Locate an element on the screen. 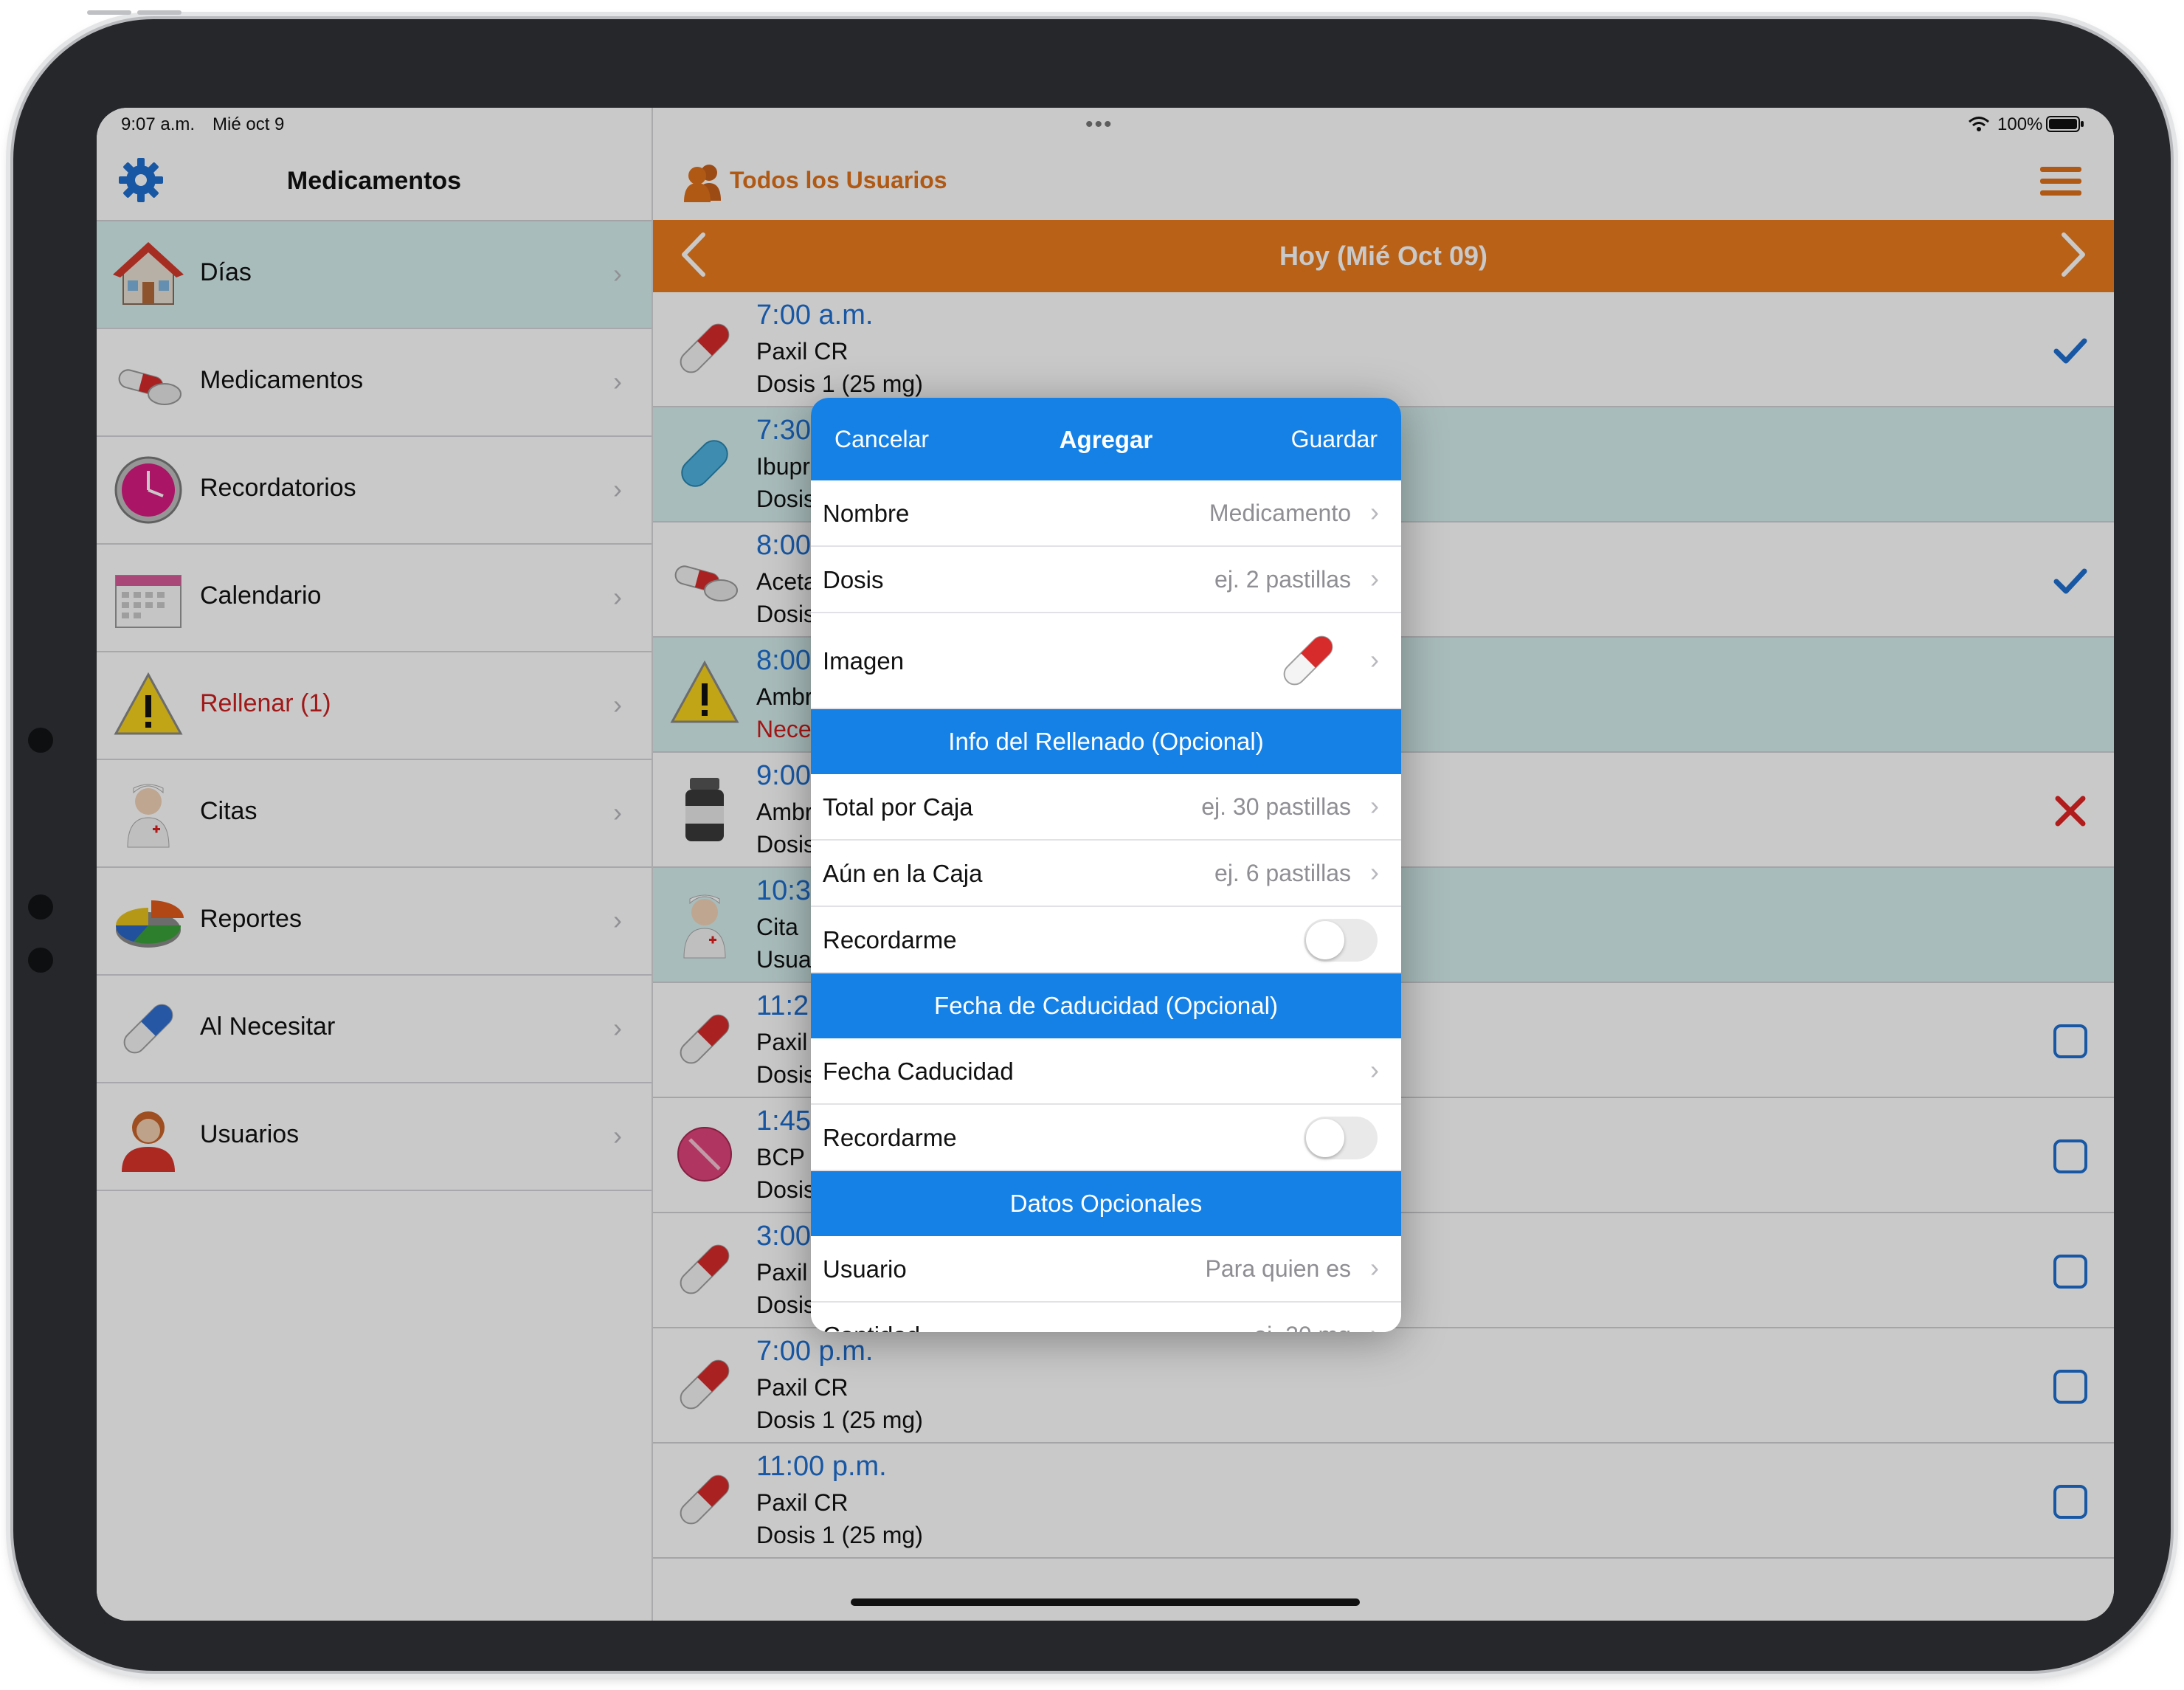 The width and height of the screenshot is (2184, 1690). home-indicator is located at coordinates (1105, 1602).